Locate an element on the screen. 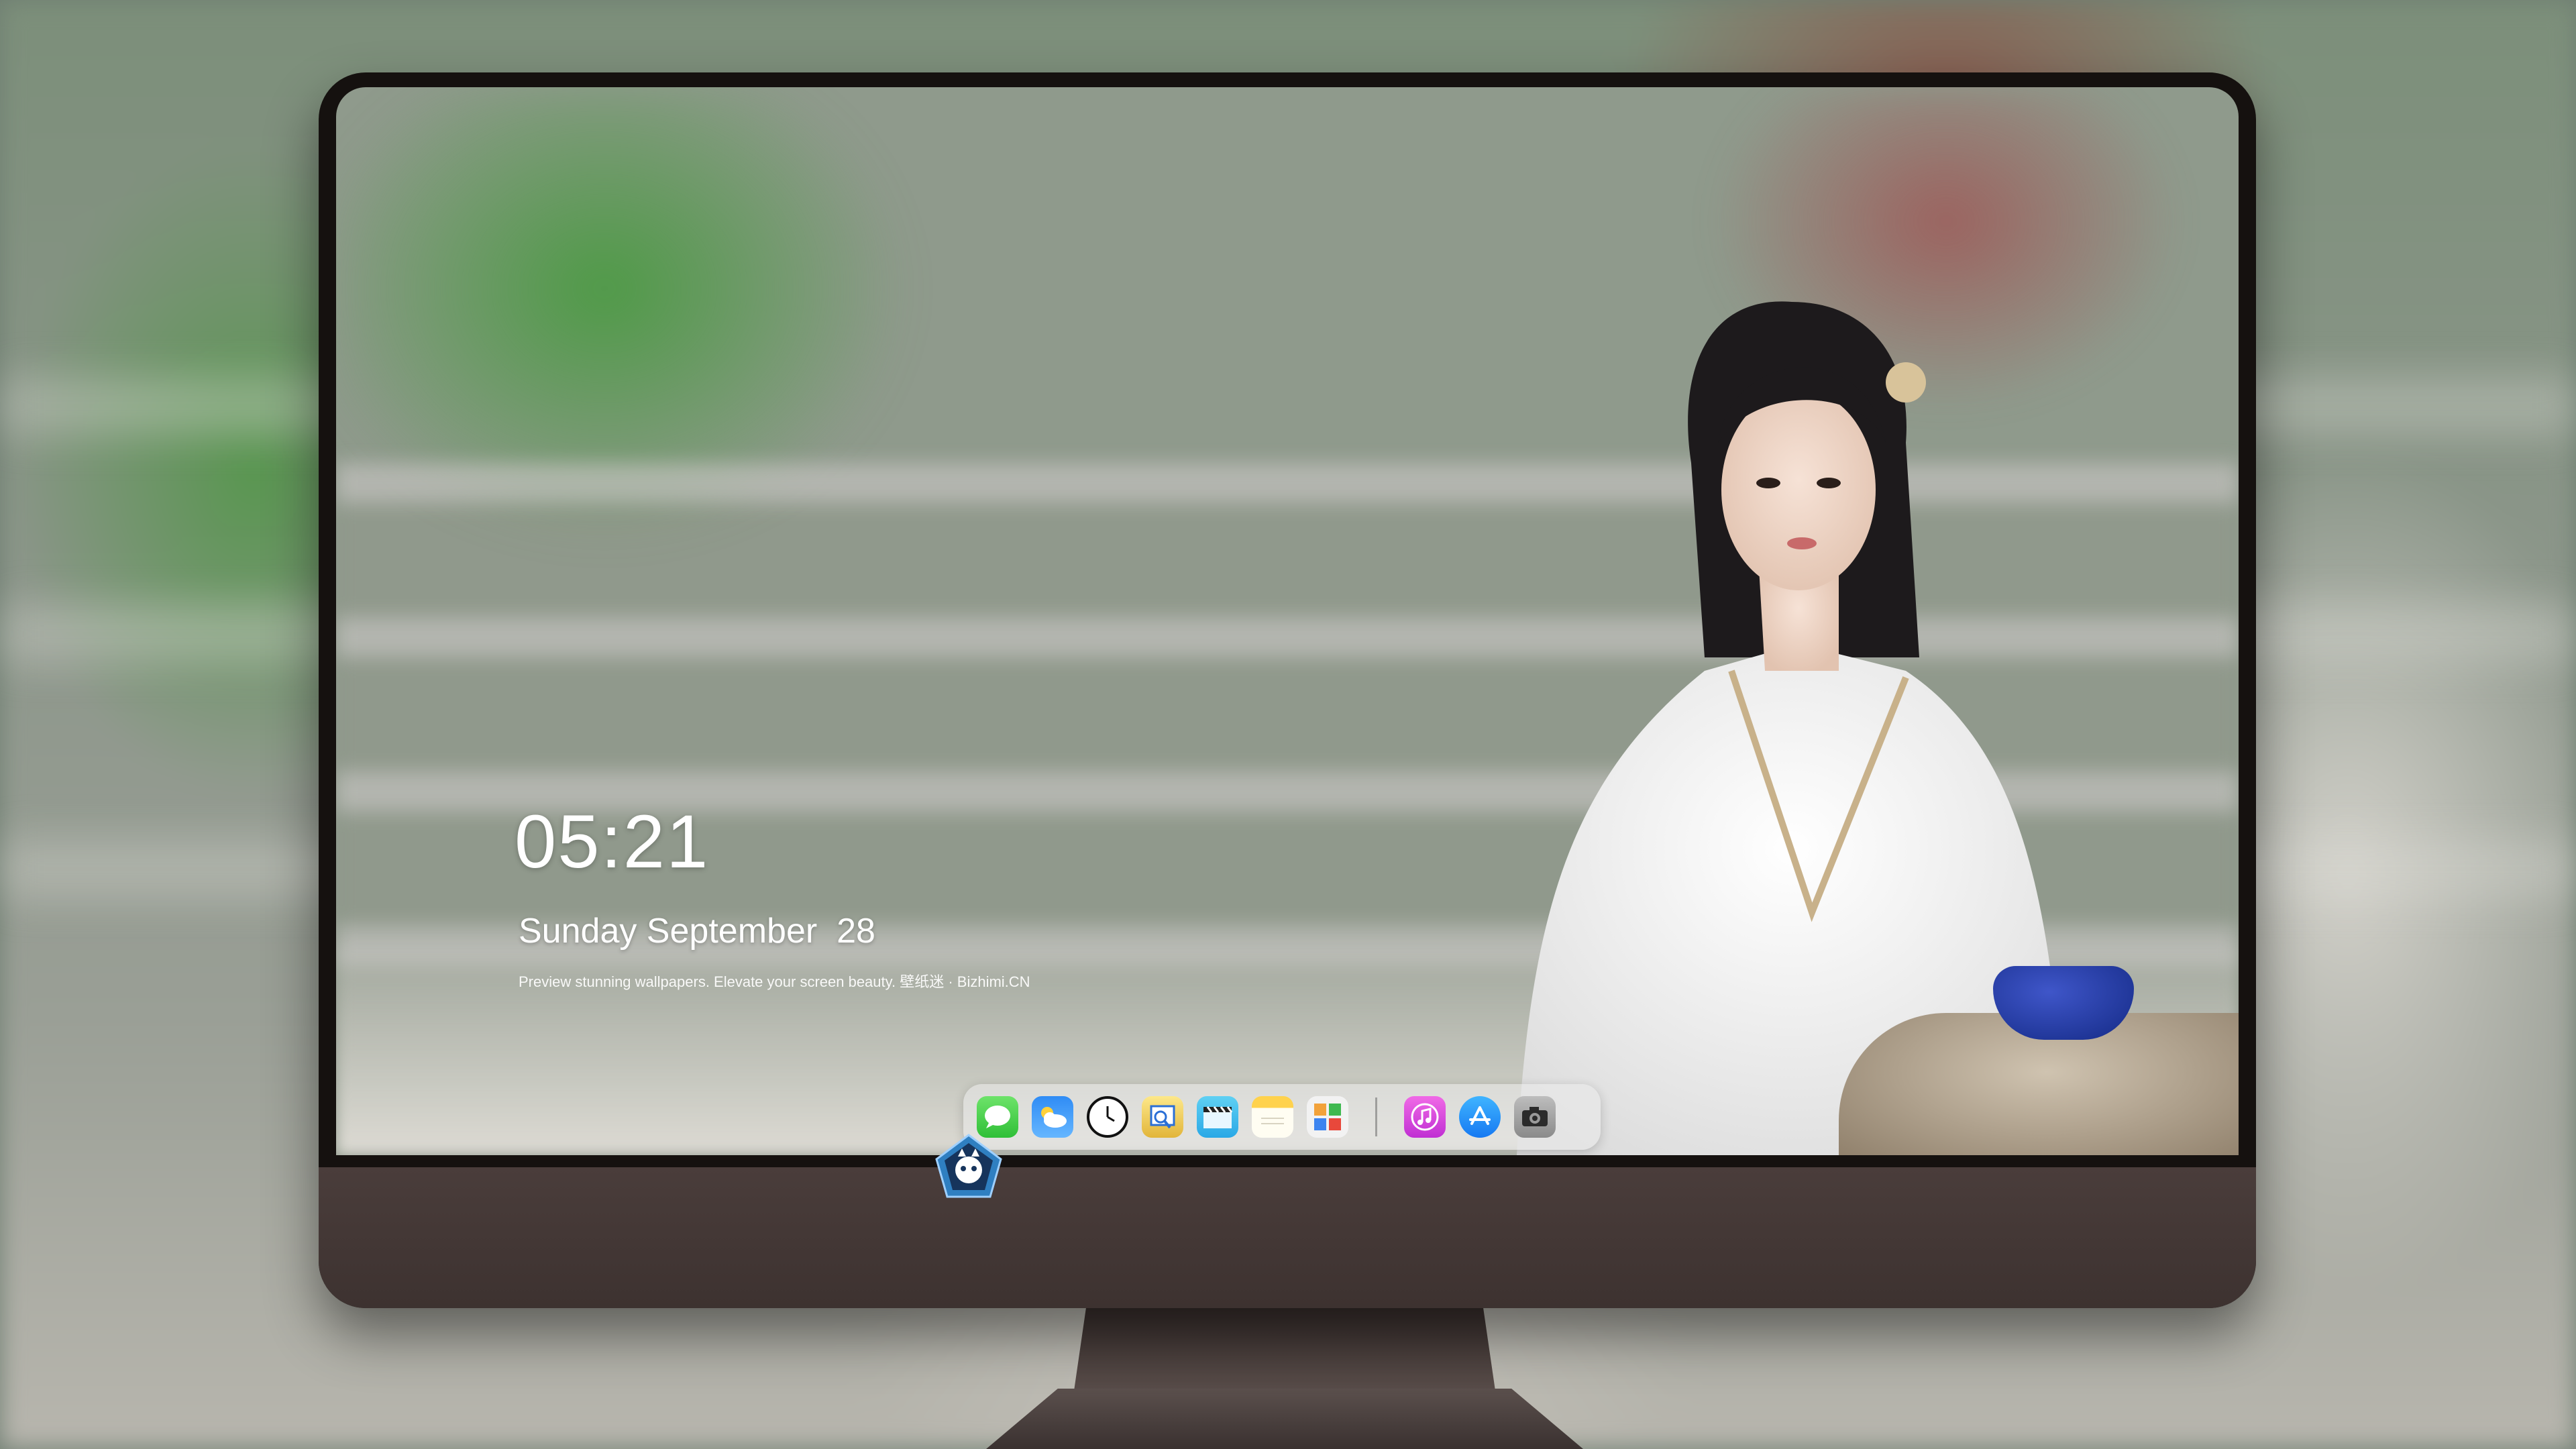 Image resolution: width=2576 pixels, height=1449 pixels. dock is located at coordinates (1282, 1117).